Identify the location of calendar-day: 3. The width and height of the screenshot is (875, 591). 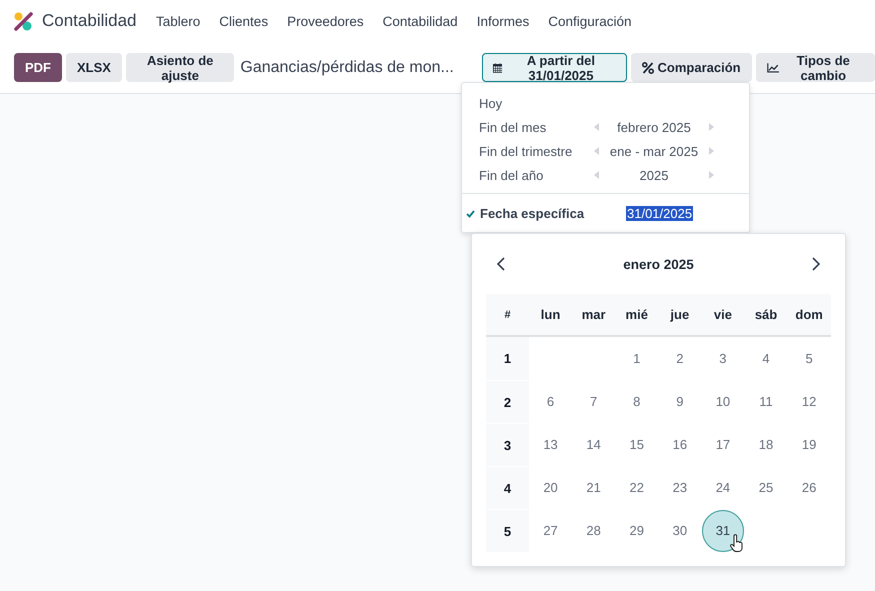
(723, 359).